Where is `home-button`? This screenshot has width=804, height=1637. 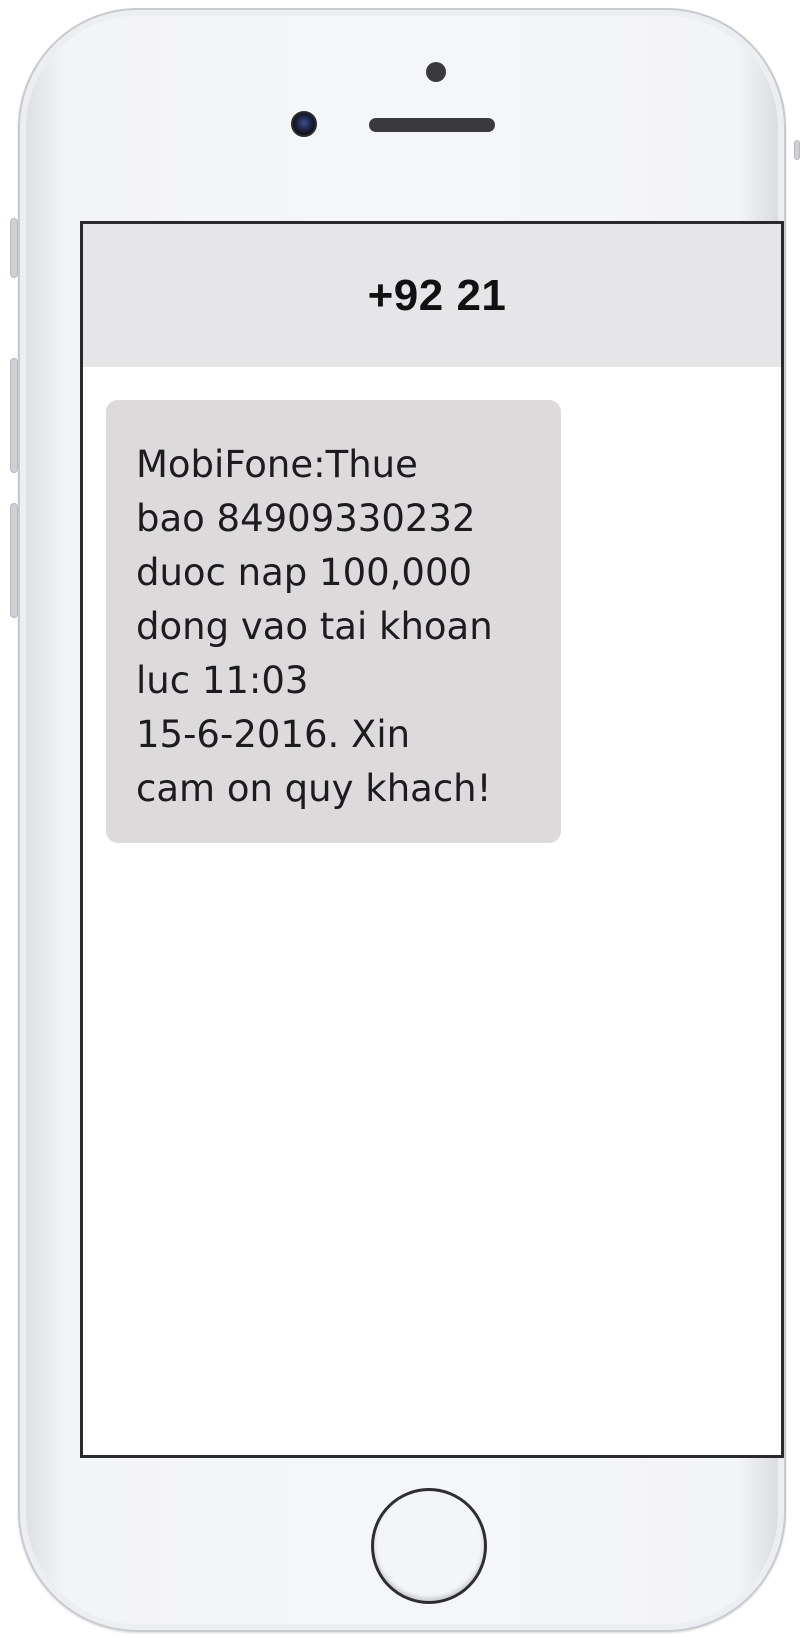
home-button is located at coordinates (429, 1546).